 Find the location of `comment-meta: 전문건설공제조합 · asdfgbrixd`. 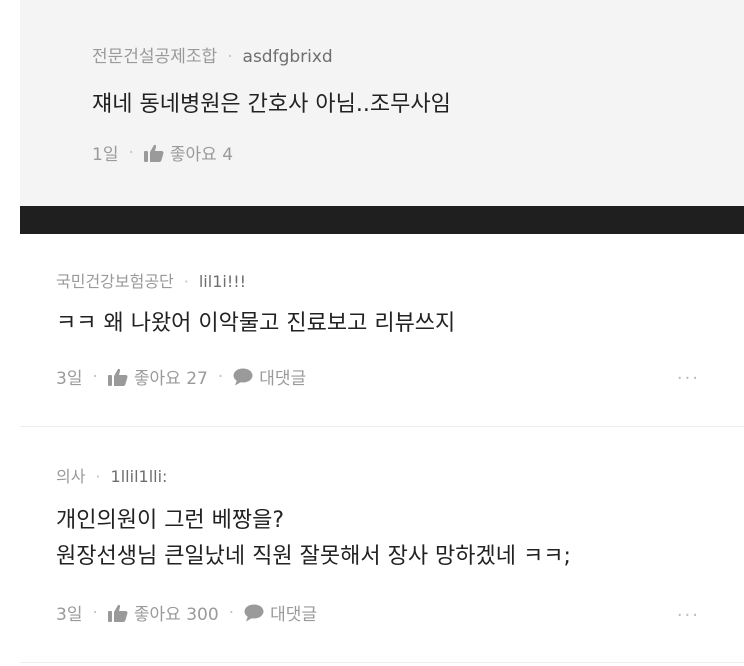

comment-meta: 전문건설공제조합 · asdfgbrixd is located at coordinates (212, 54).